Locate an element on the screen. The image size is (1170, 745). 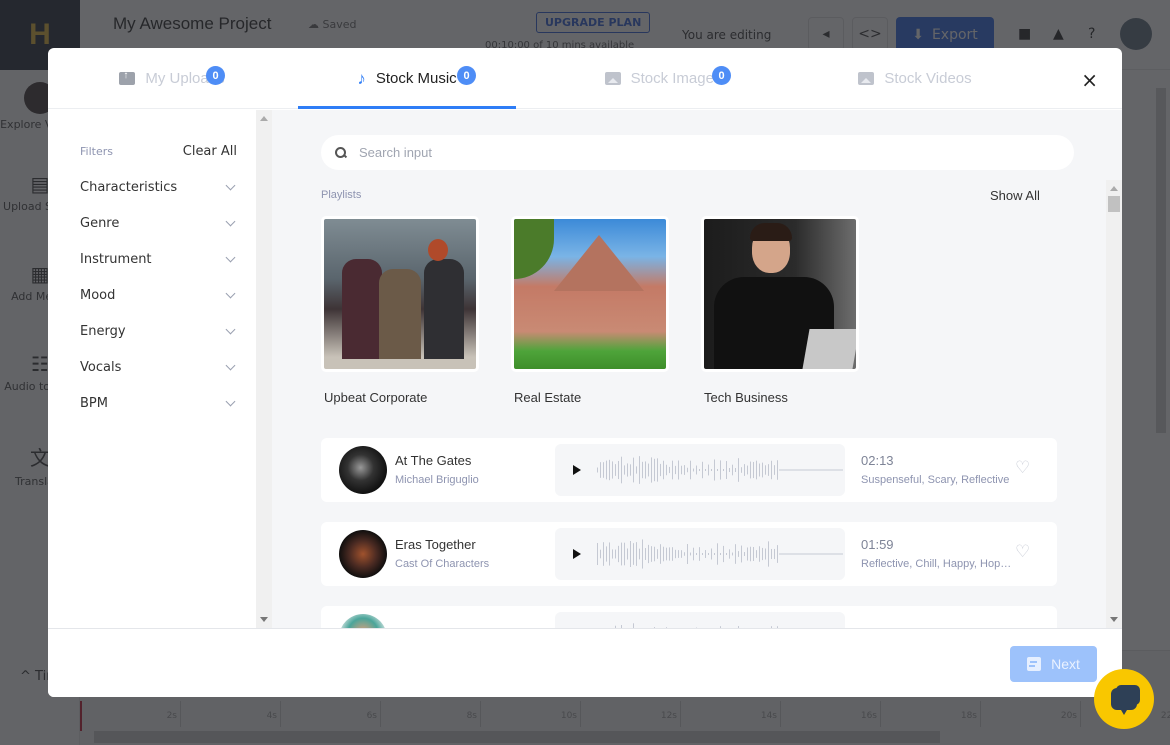
search-bar is located at coordinates (697, 152).